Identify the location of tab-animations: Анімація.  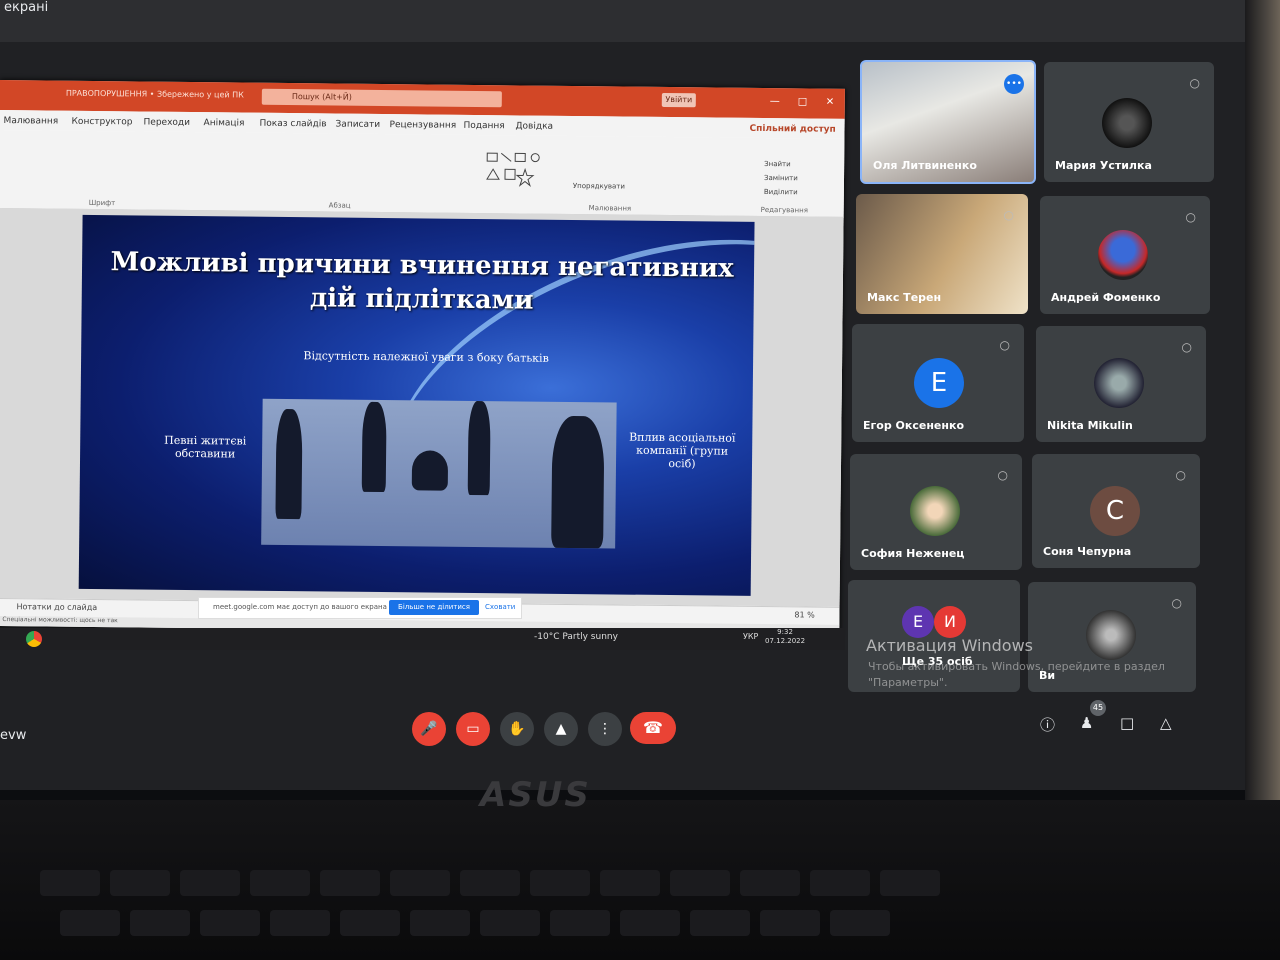
(224, 123).